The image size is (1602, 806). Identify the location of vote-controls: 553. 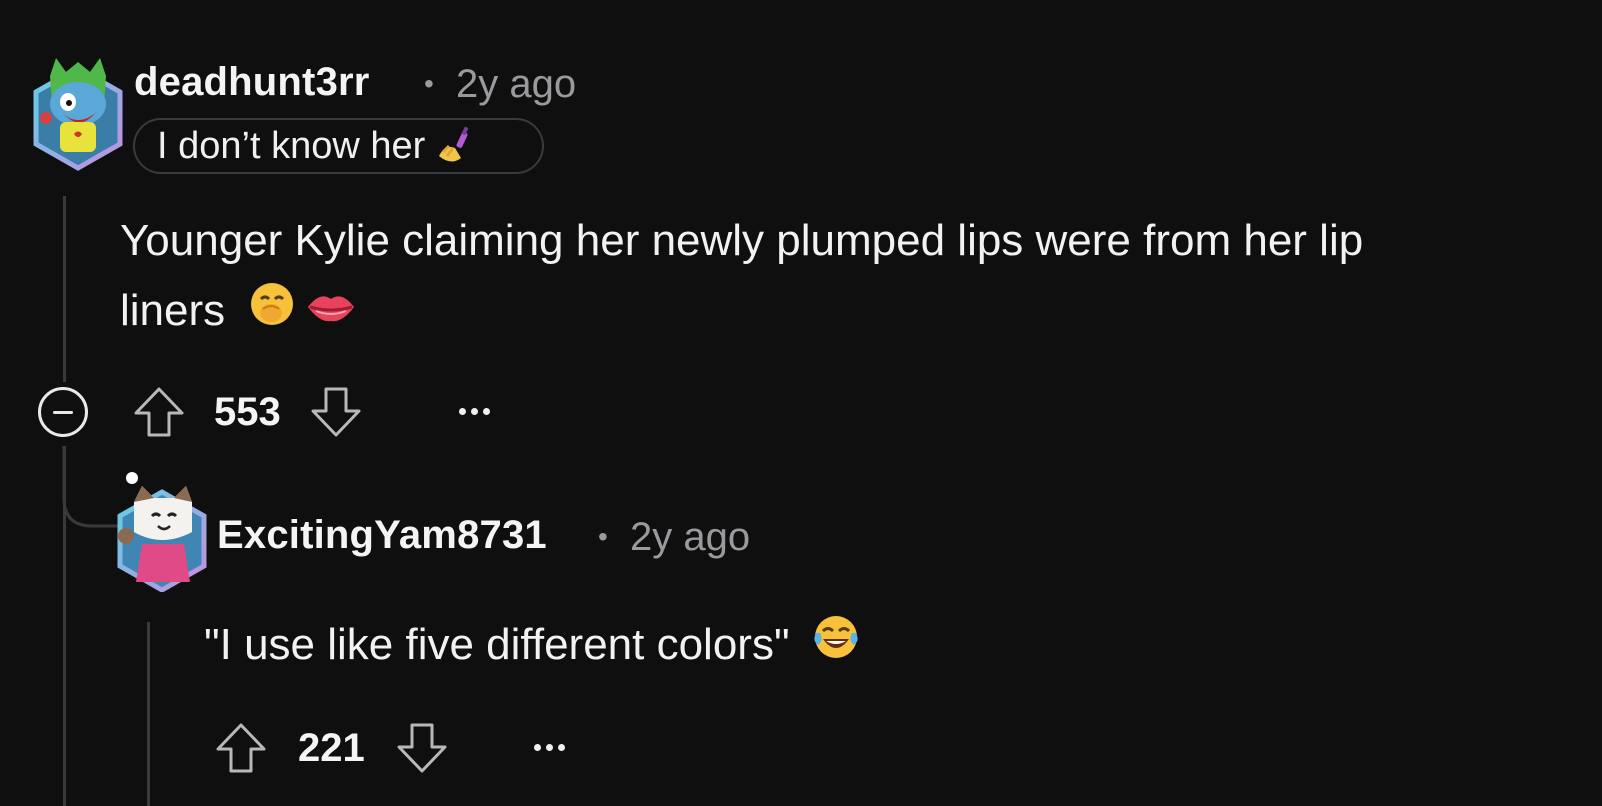
(247, 412).